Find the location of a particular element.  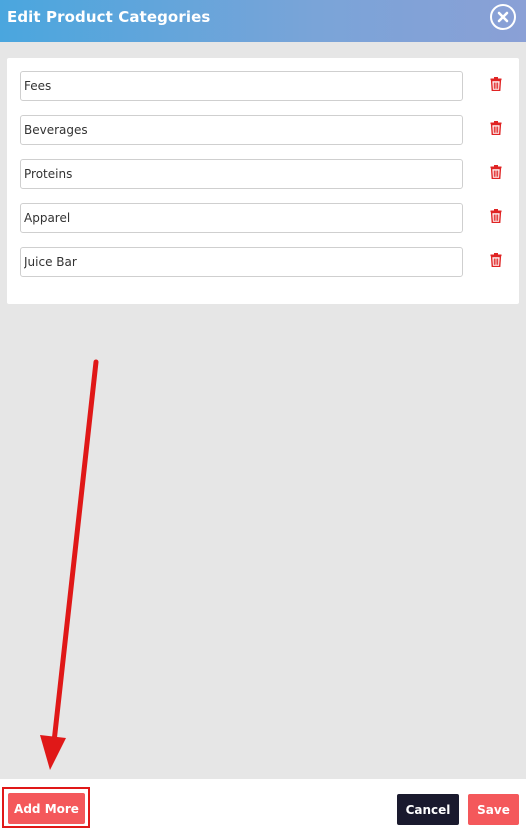

close-icon is located at coordinates (503, 17).